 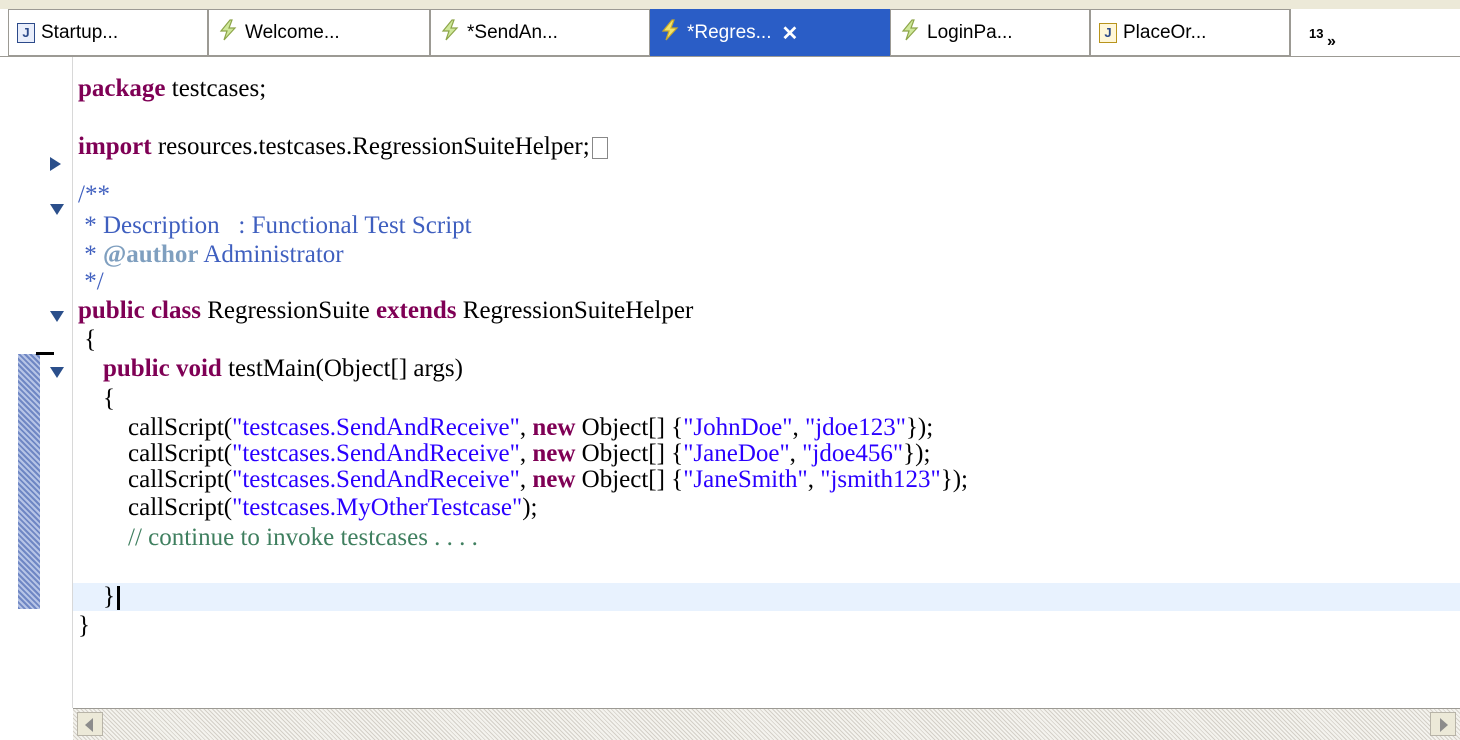 I want to click on tab-overflow-button: » 13, so click(x=1375, y=32).